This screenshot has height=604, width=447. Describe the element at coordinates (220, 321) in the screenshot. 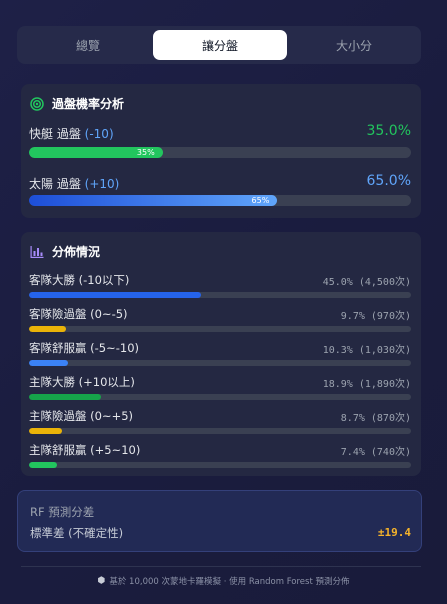

I see `dist-row: 客隊險過盤 (0~-5) 9.7% (970次)` at that location.